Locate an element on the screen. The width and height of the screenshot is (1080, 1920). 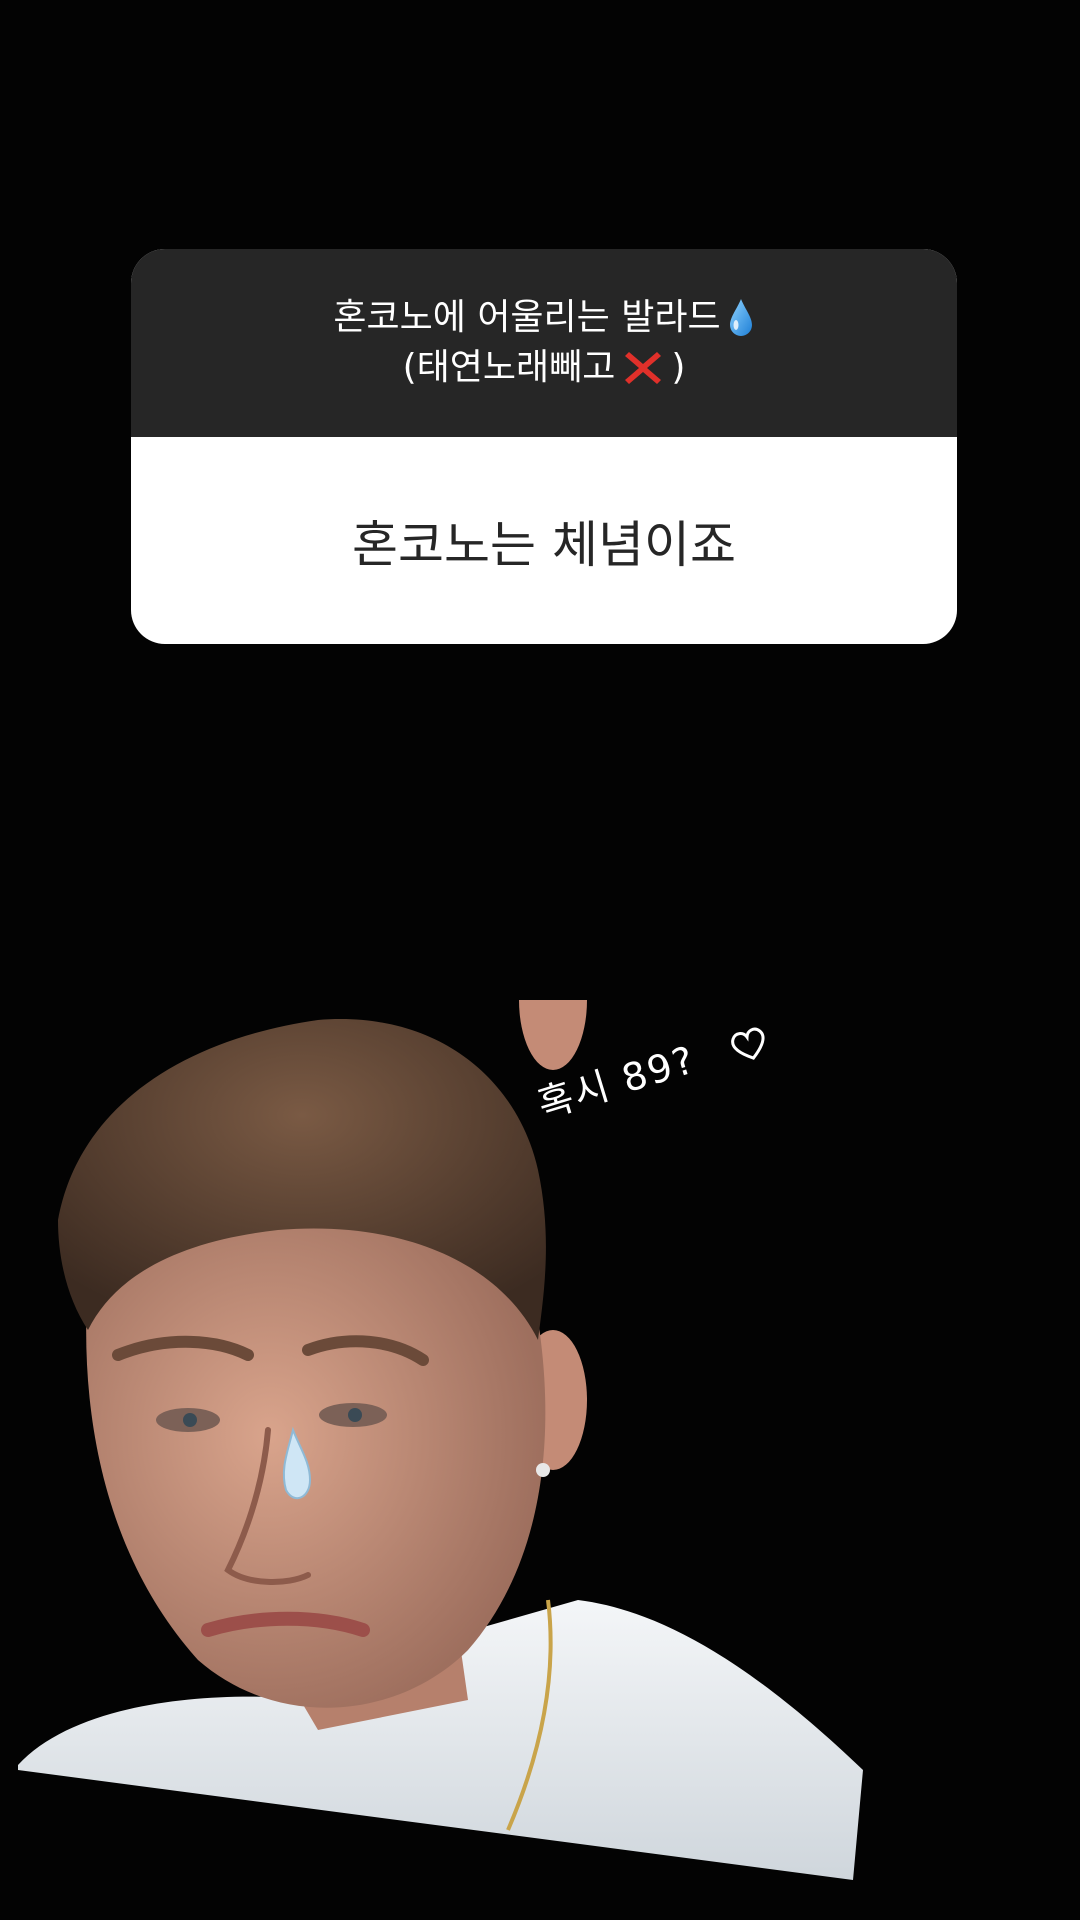
answer-text: 혼코노는 체념이죠 is located at coordinates (544, 544).